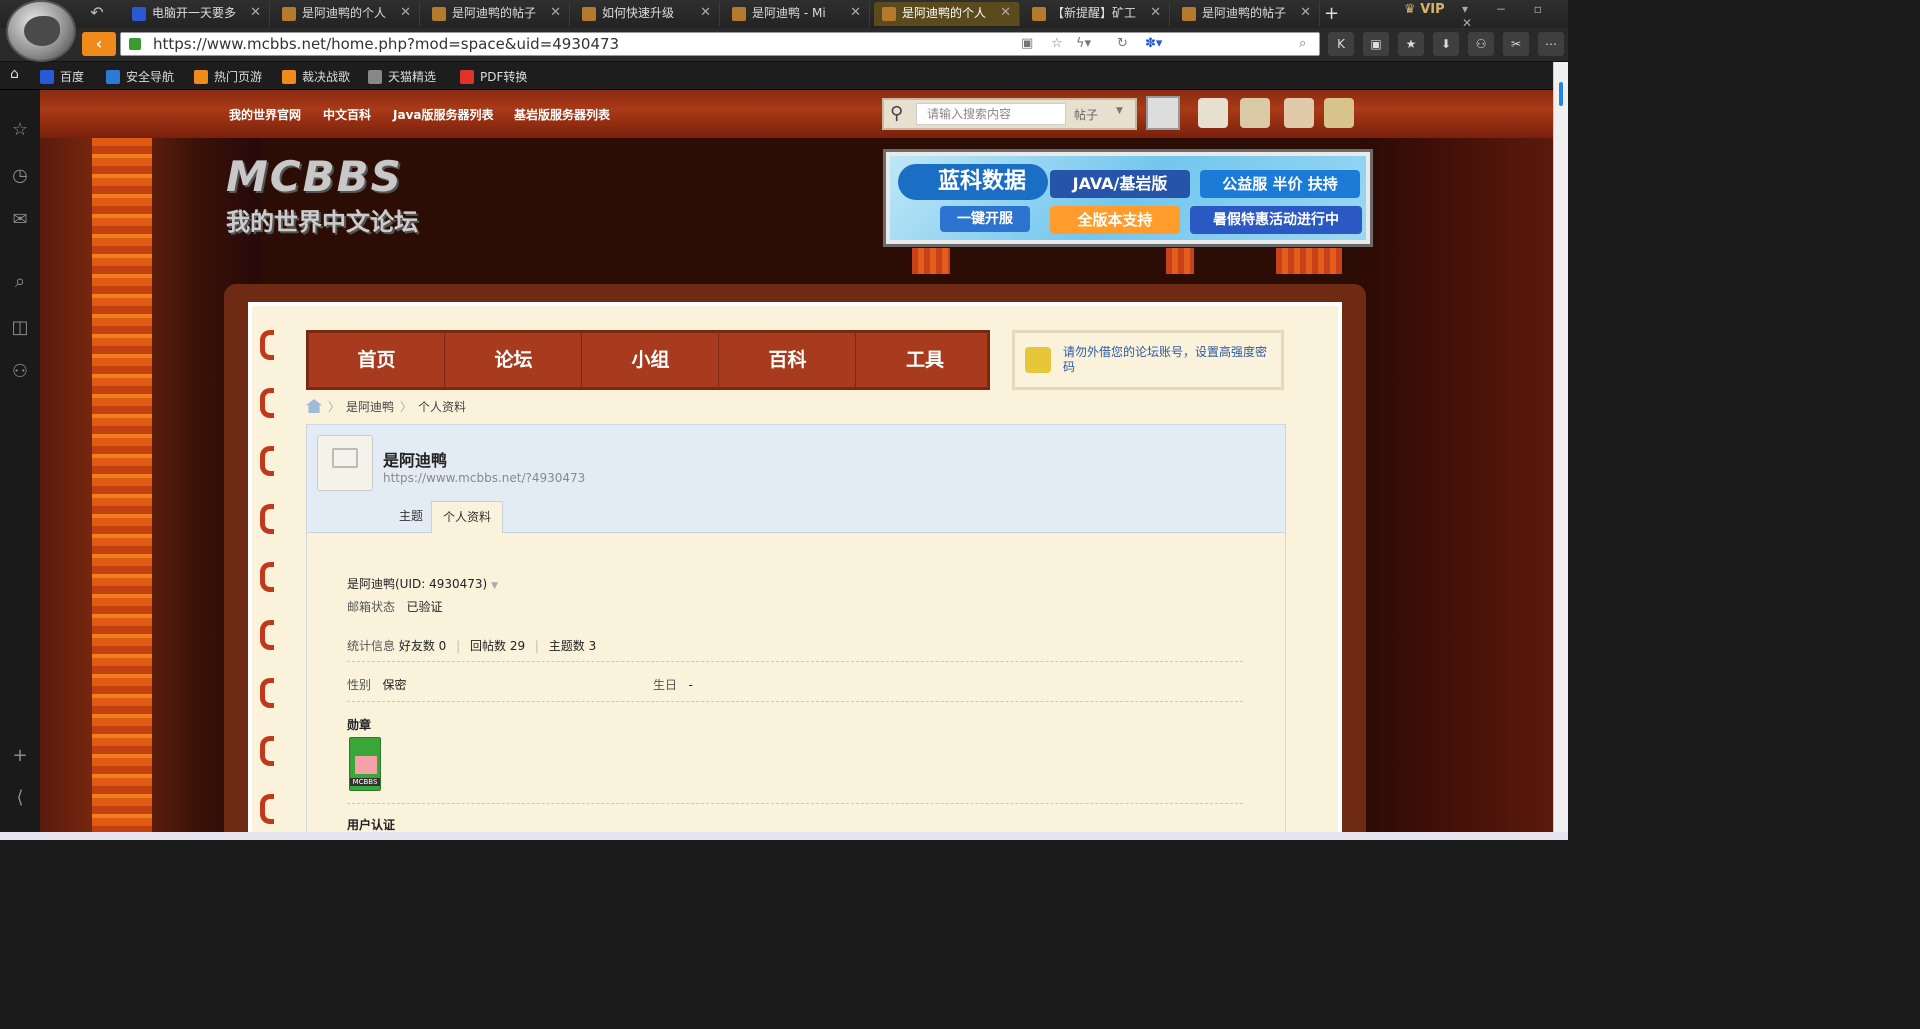 The width and height of the screenshot is (1920, 1029). Describe the element at coordinates (1027, 43) in the screenshot. I see `image-icon: ▣` at that location.